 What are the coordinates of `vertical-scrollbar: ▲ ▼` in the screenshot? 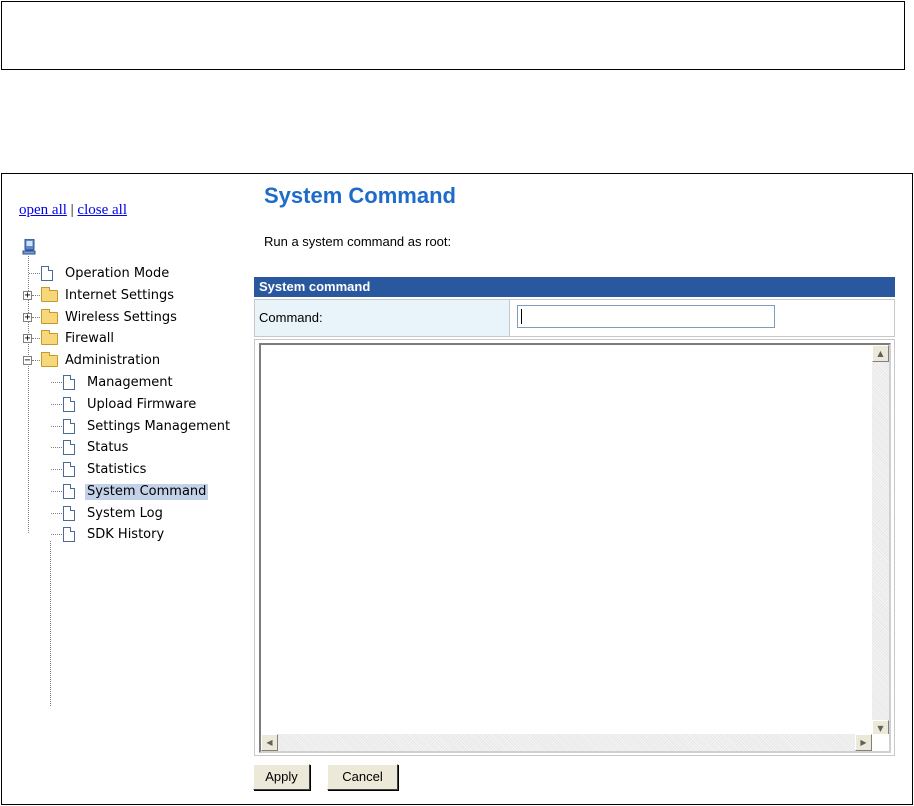 It's located at (880, 541).